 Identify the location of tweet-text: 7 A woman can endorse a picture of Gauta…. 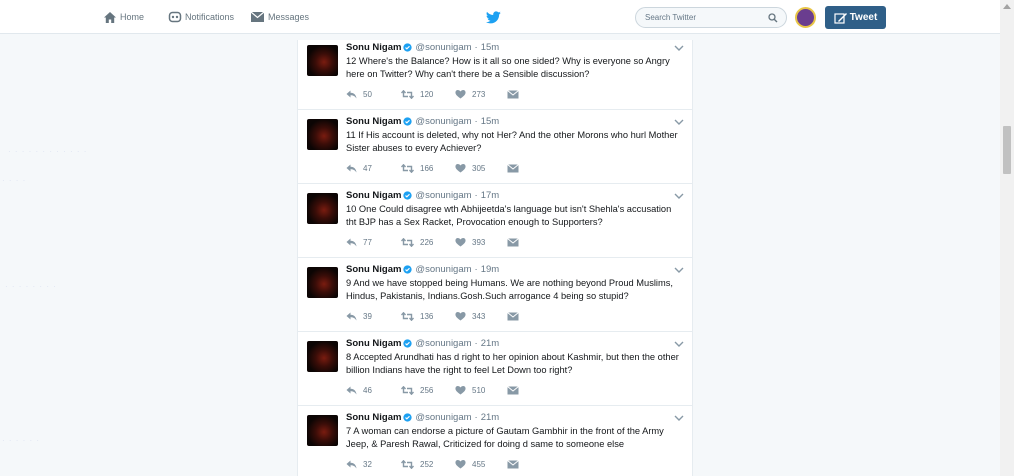
(505, 438).